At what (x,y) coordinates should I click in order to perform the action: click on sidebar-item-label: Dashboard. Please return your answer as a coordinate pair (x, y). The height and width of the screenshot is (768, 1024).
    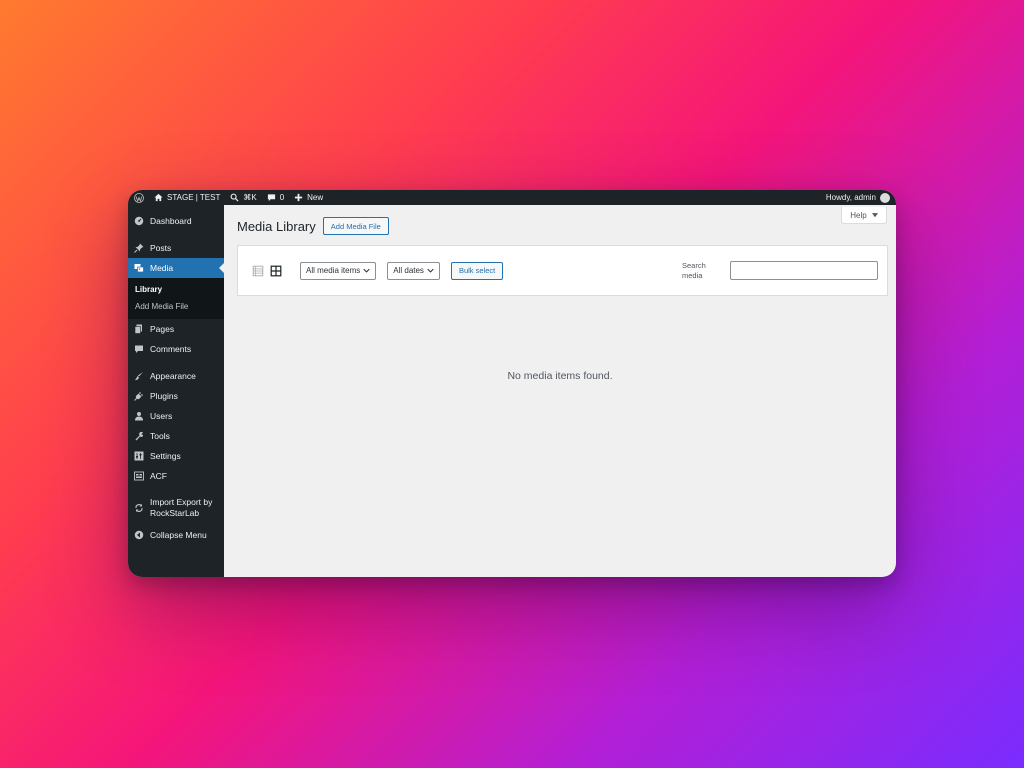
    Looking at the image, I should click on (171, 221).